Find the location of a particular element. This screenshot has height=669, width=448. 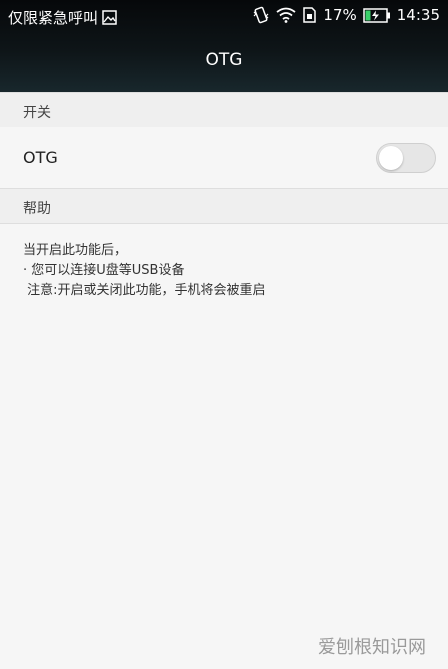

otg-setting-row: OTG is located at coordinates (224, 157).